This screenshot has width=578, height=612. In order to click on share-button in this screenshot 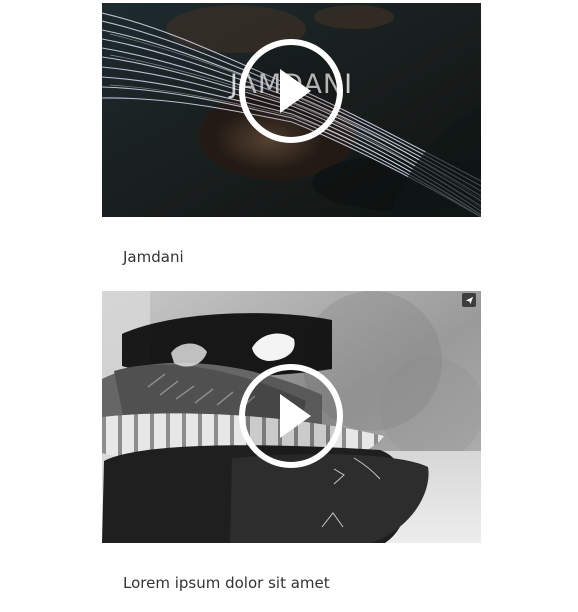, I will do `click(469, 300)`.